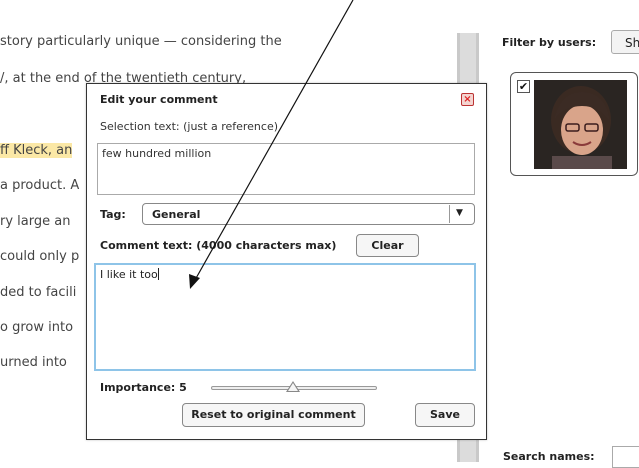 The height and width of the screenshot is (468, 639). Describe the element at coordinates (445, 415) in the screenshot. I see `save-button: Save` at that location.